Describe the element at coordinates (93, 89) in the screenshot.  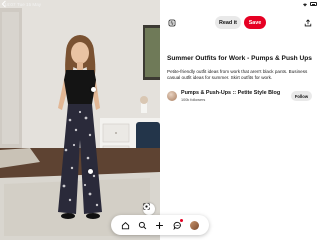
I see `shop-hotspot-top` at that location.